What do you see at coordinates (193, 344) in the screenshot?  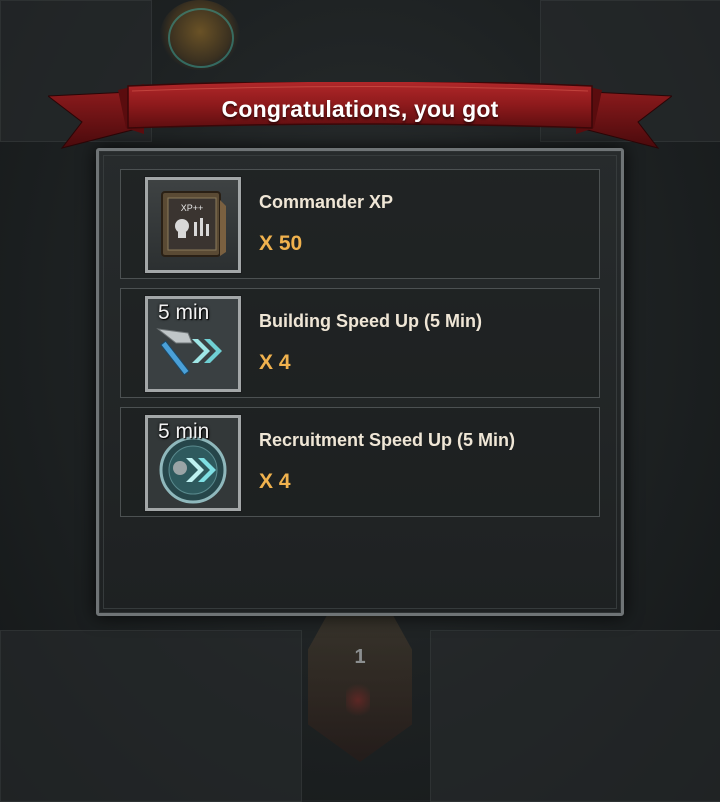 I see `wrench-speedup-icon: 5 min` at bounding box center [193, 344].